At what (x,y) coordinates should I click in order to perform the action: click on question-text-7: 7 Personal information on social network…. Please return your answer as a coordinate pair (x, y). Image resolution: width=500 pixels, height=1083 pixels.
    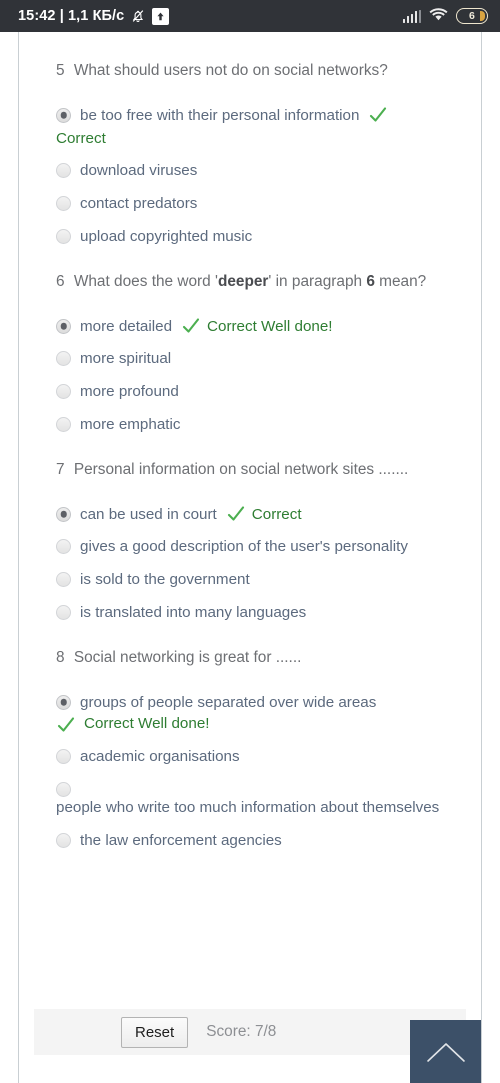
    Looking at the image, I should click on (251, 470).